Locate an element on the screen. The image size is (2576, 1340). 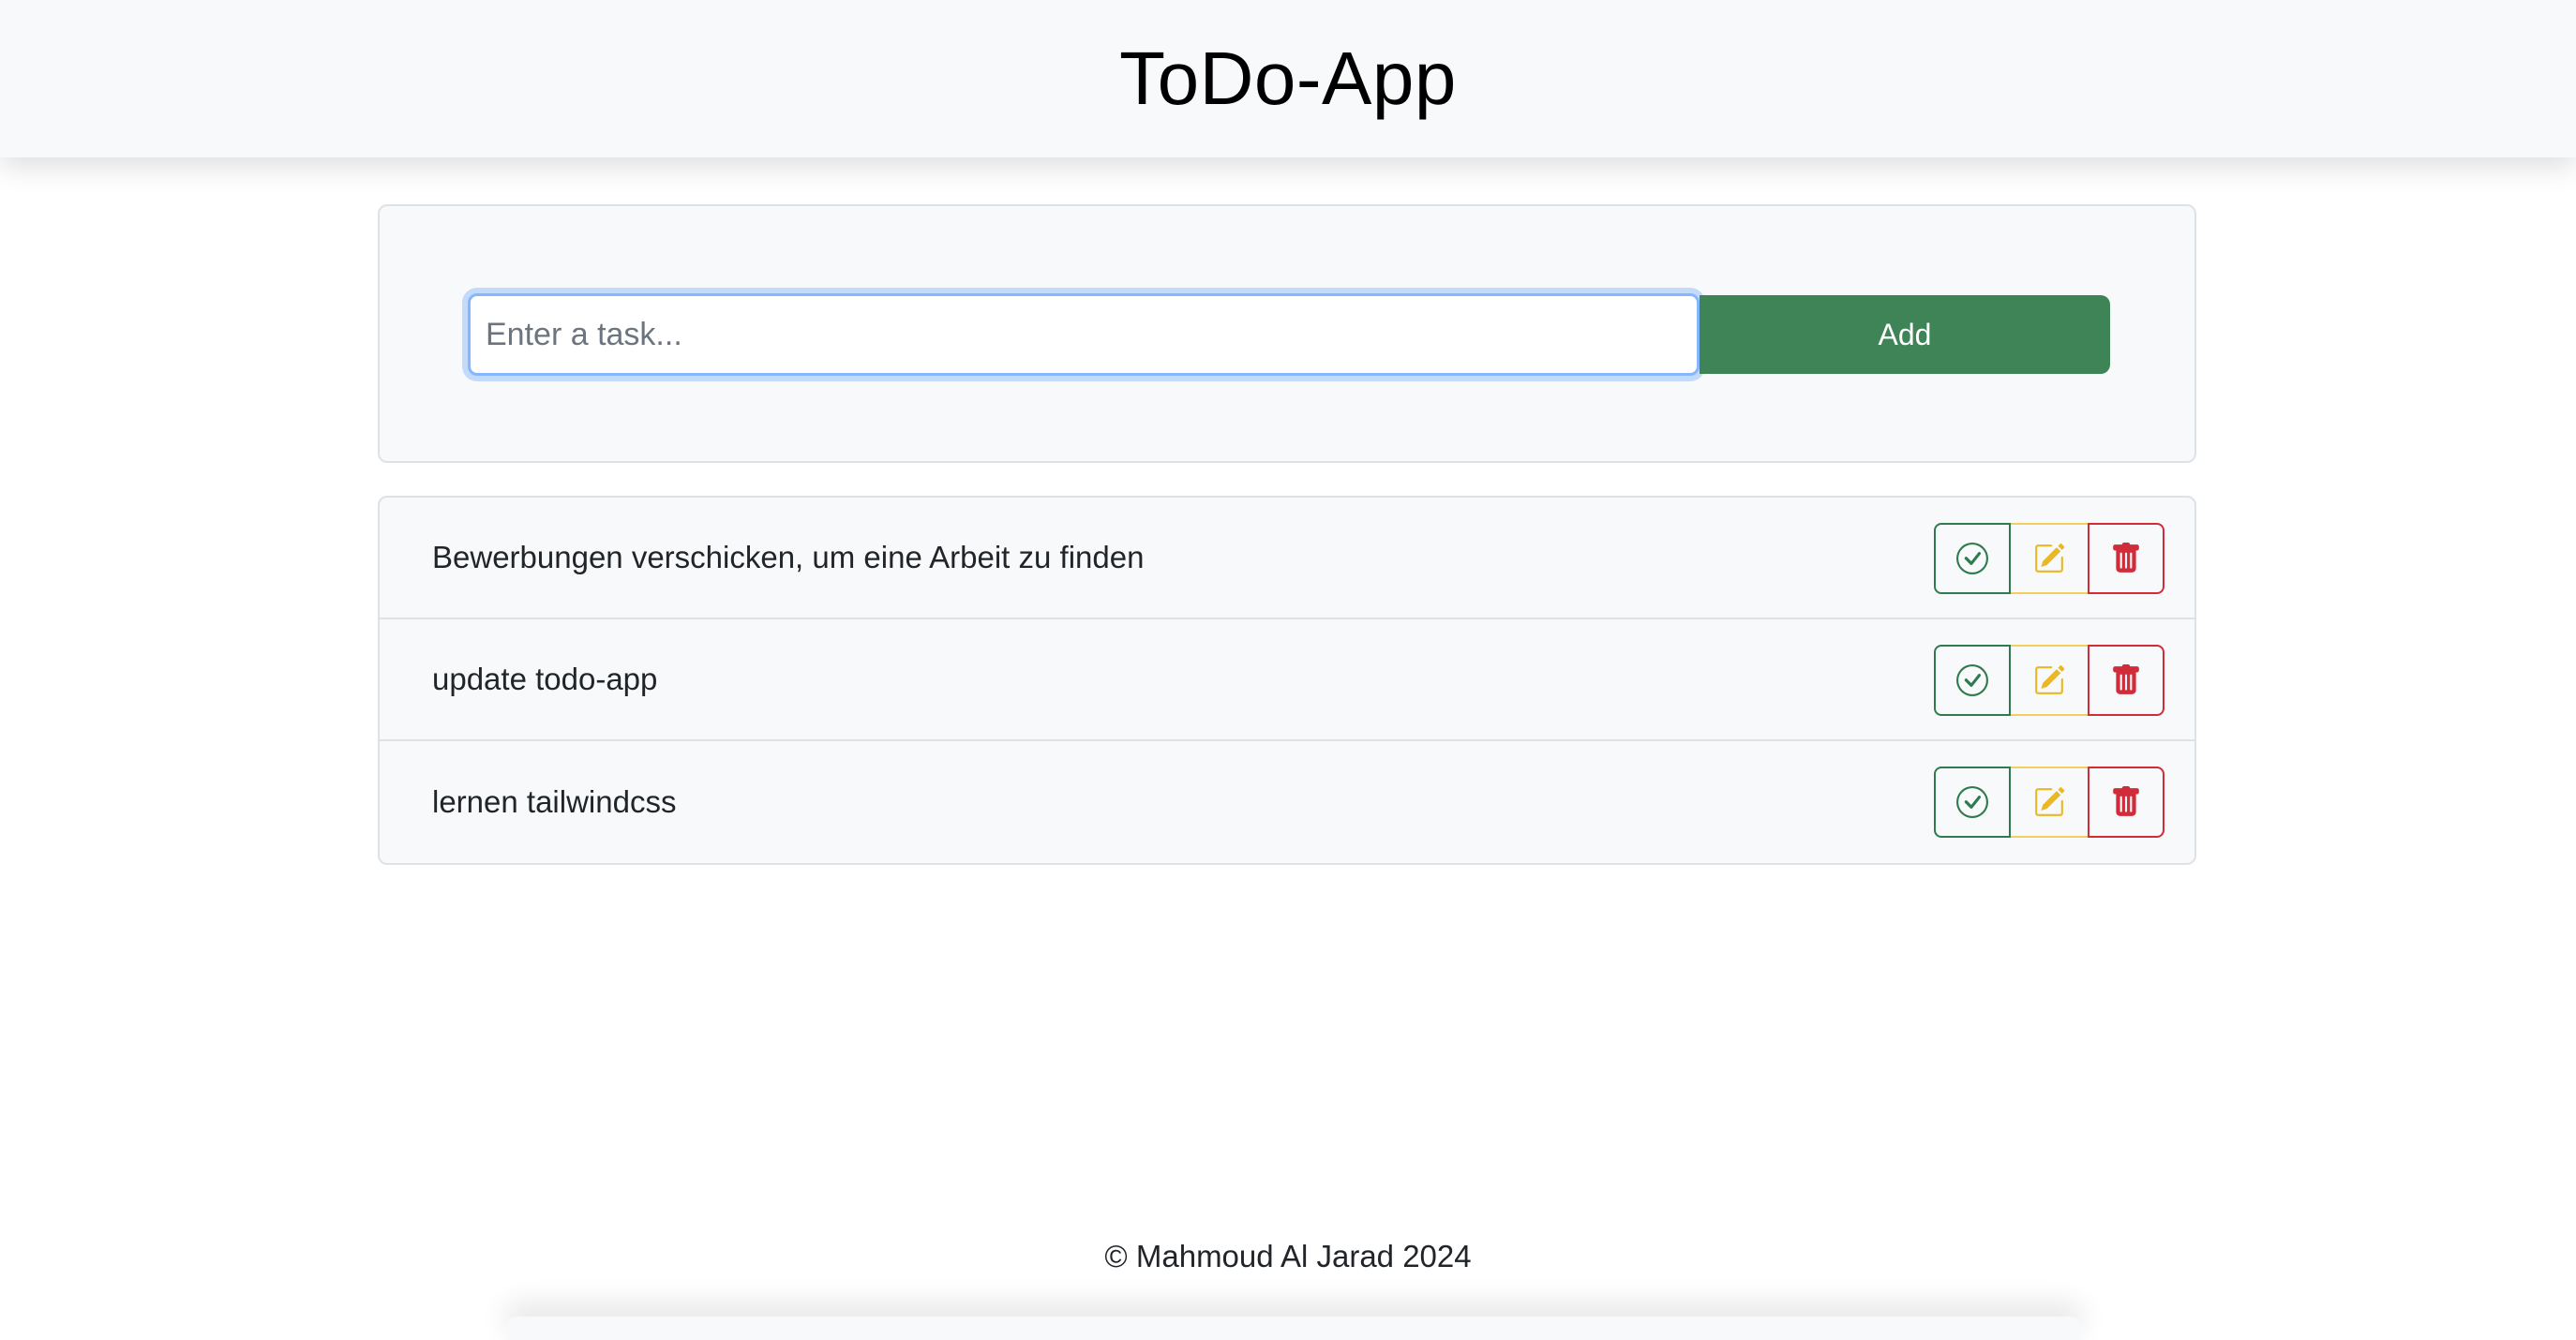
task-row: lernen tailwindcss is located at coordinates (1287, 802).